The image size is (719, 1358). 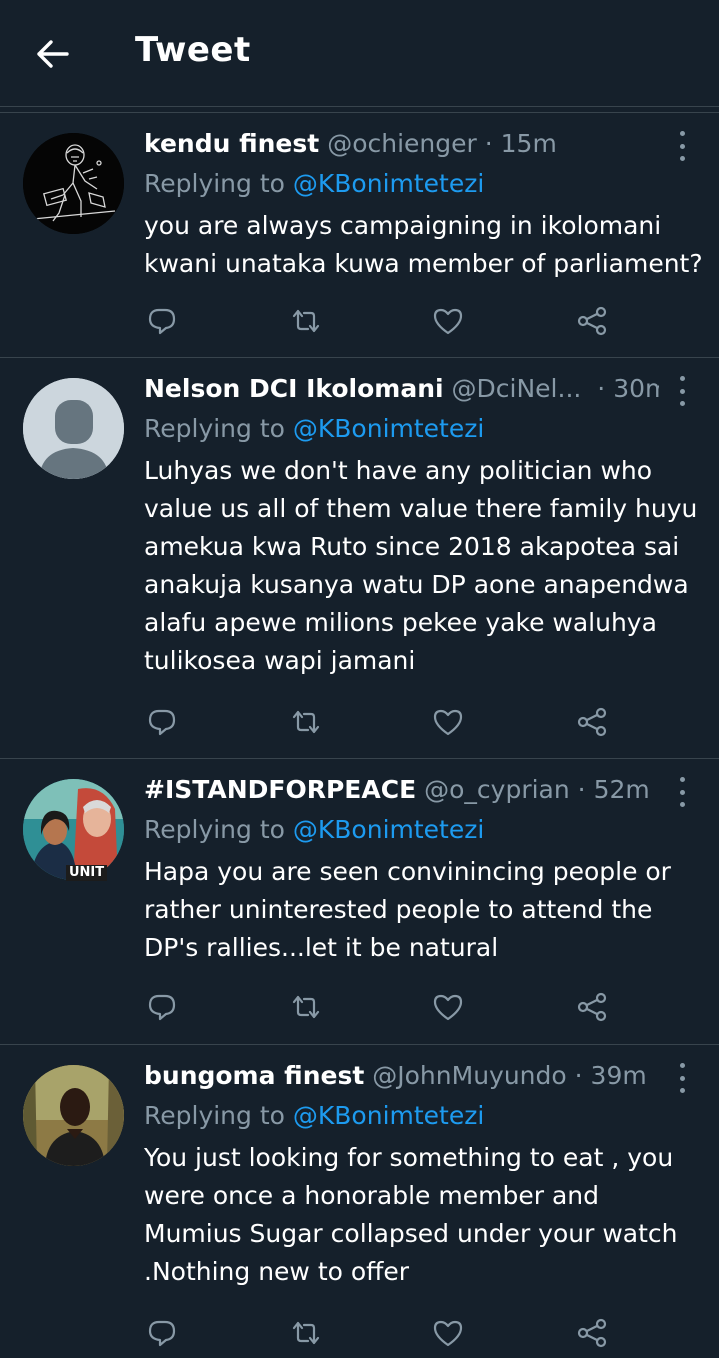 I want to click on page-title: Tweet, so click(x=193, y=50).